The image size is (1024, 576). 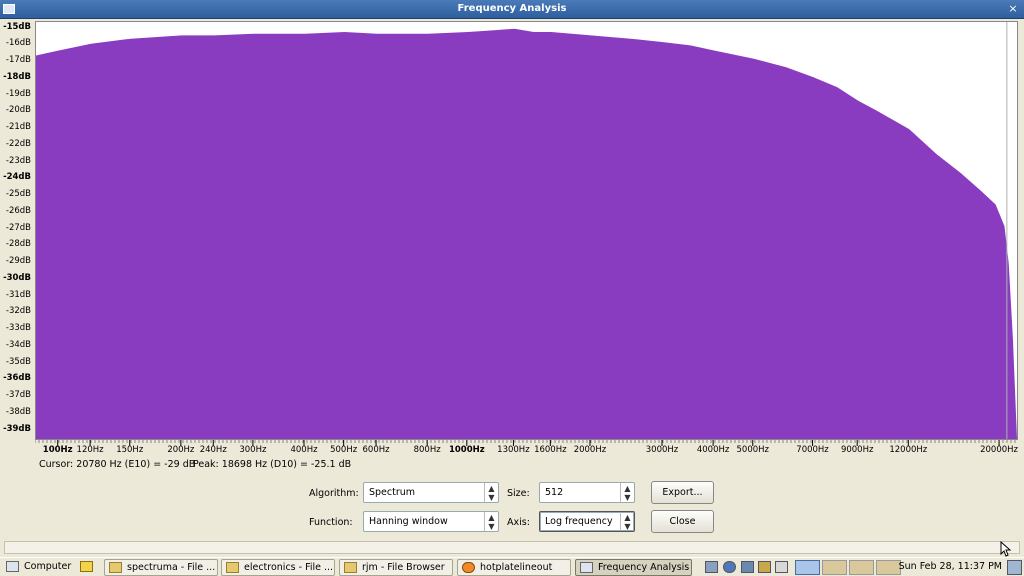 I want to click on x-tick-label: 800Hz, so click(x=427, y=450).